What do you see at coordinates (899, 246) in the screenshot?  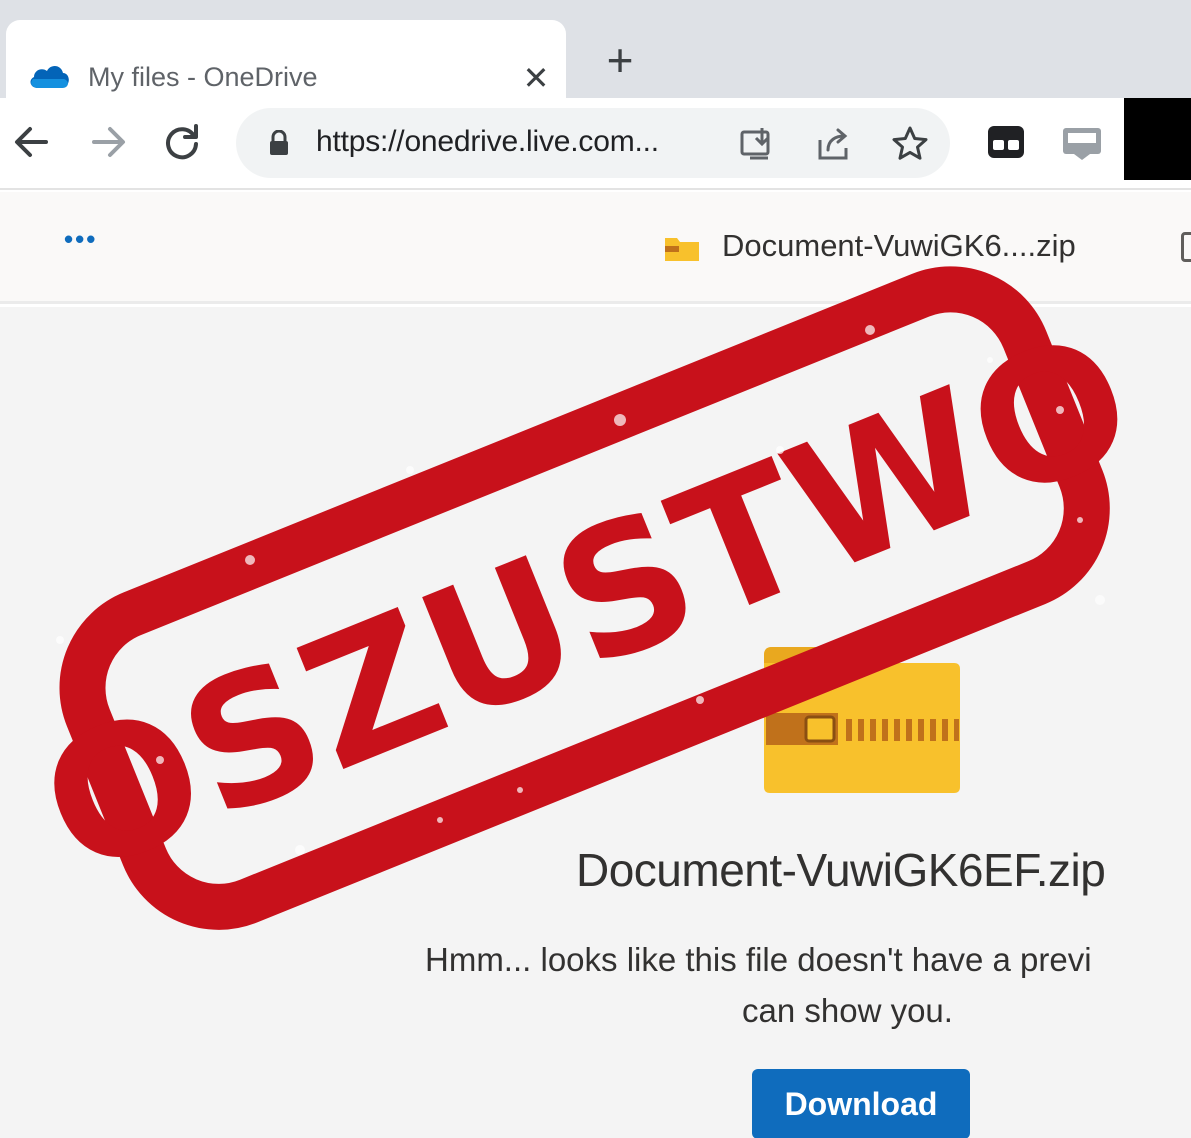 I see `header-file-name: Document-VuwiGK6....zip` at bounding box center [899, 246].